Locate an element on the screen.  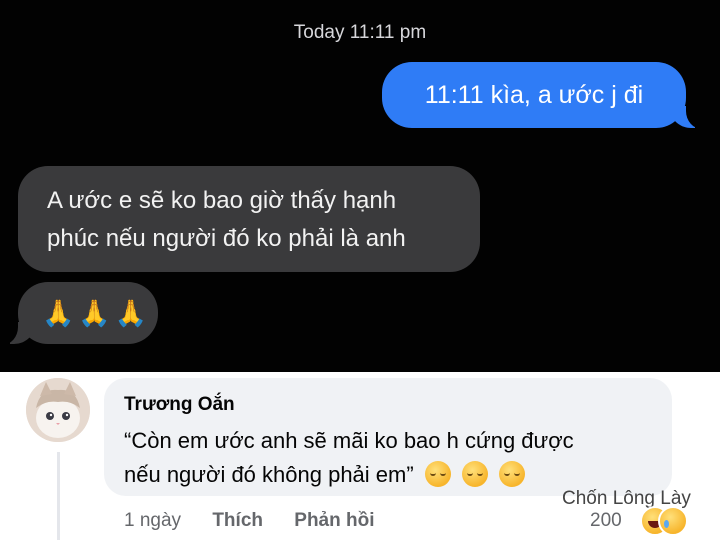
like-button: Thích is located at coordinates (237, 520).